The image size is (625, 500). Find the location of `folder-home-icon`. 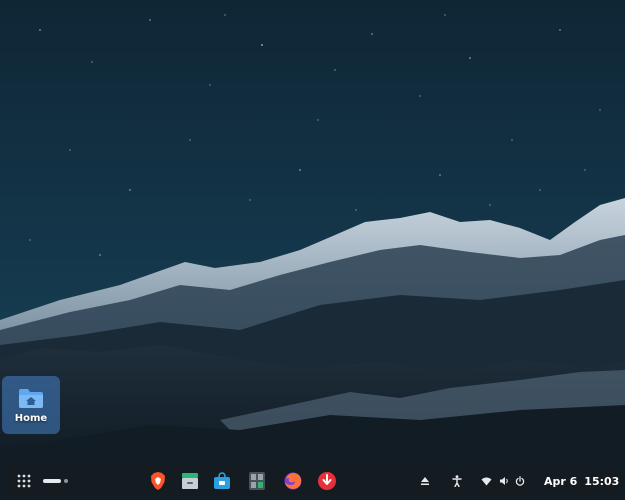

folder-home-icon is located at coordinates (31, 398).